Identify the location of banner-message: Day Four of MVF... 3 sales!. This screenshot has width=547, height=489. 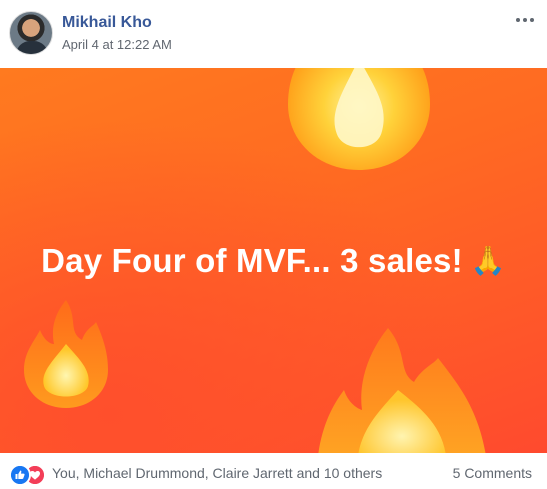
(252, 260).